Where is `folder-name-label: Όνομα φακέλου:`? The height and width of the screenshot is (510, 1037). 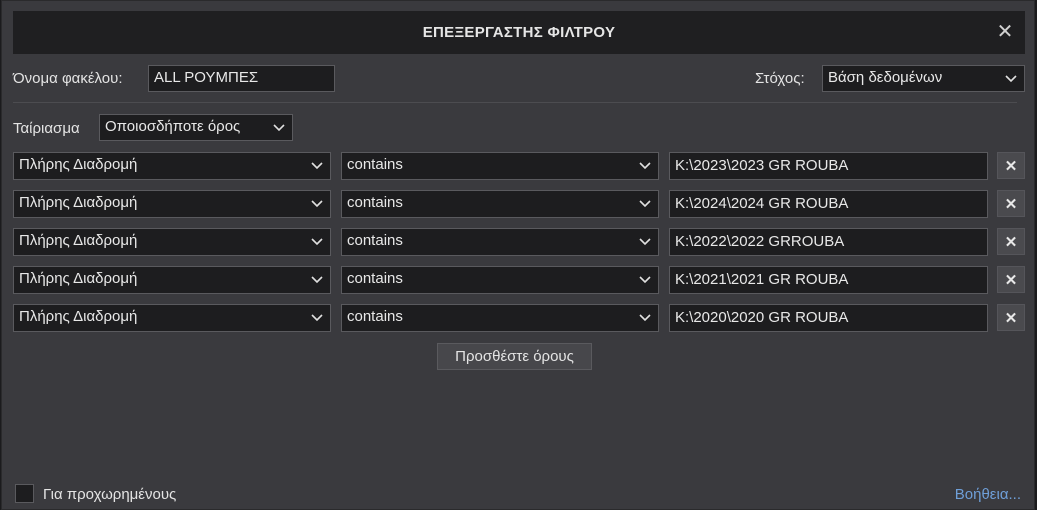
folder-name-label: Όνομα φακέλου: is located at coordinates (68, 78).